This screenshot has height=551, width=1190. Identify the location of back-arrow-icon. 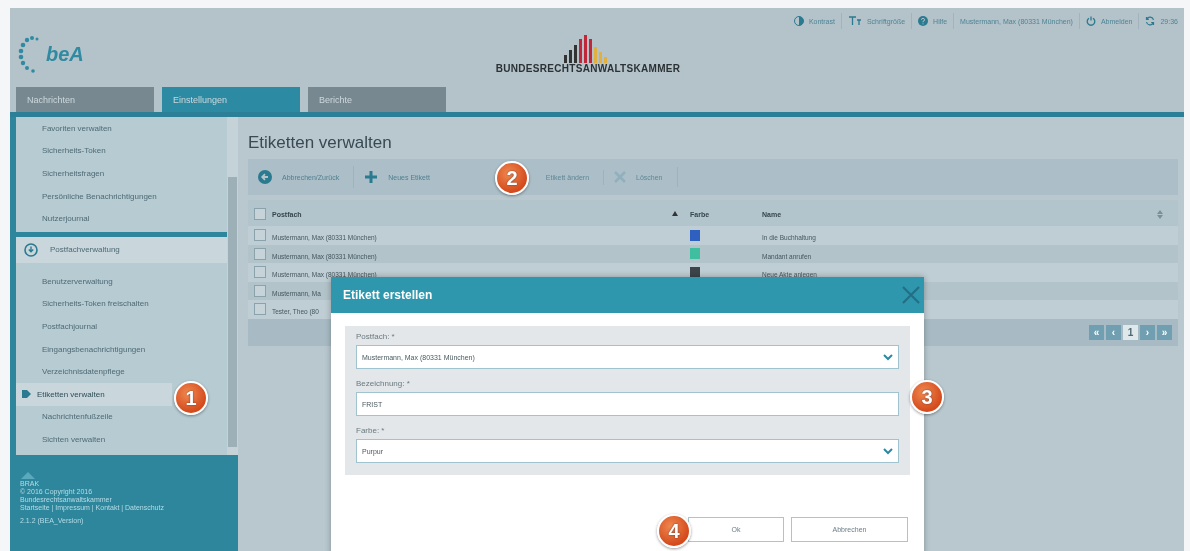
(265, 177).